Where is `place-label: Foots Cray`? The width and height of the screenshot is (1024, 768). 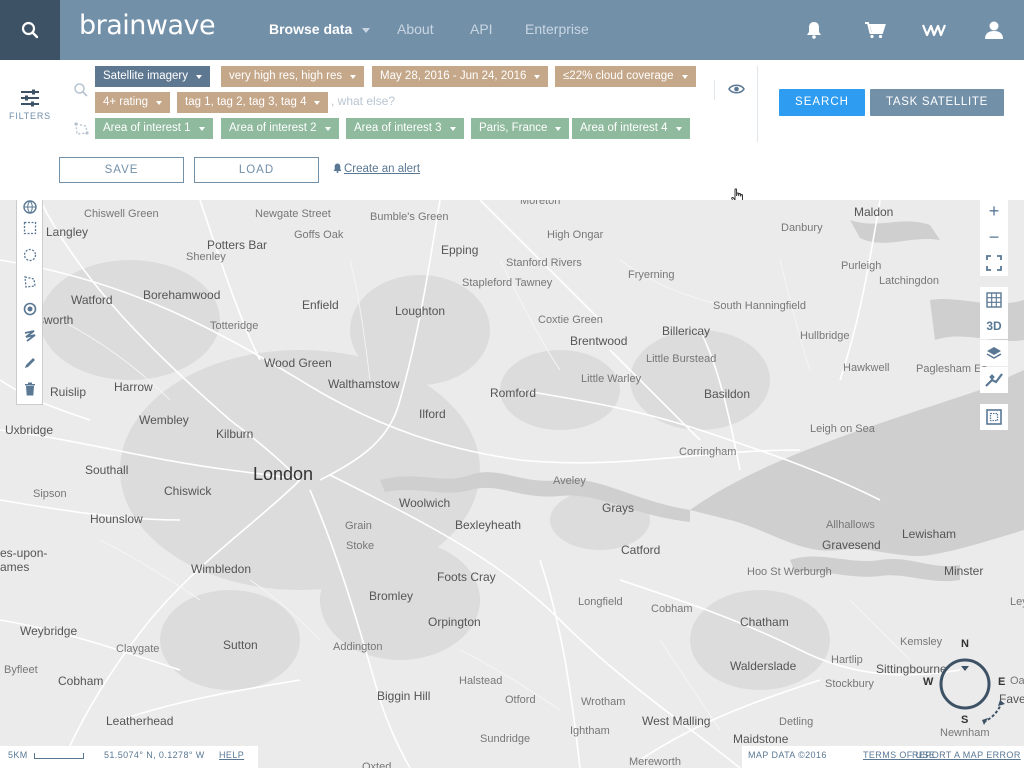
place-label: Foots Cray is located at coordinates (466, 577).